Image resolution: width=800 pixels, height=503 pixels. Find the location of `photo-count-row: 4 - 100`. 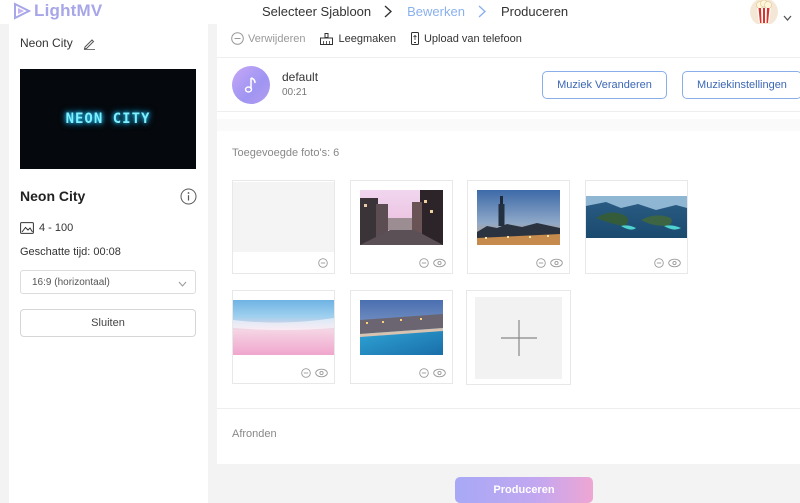

photo-count-row: 4 - 100 is located at coordinates (46, 228).